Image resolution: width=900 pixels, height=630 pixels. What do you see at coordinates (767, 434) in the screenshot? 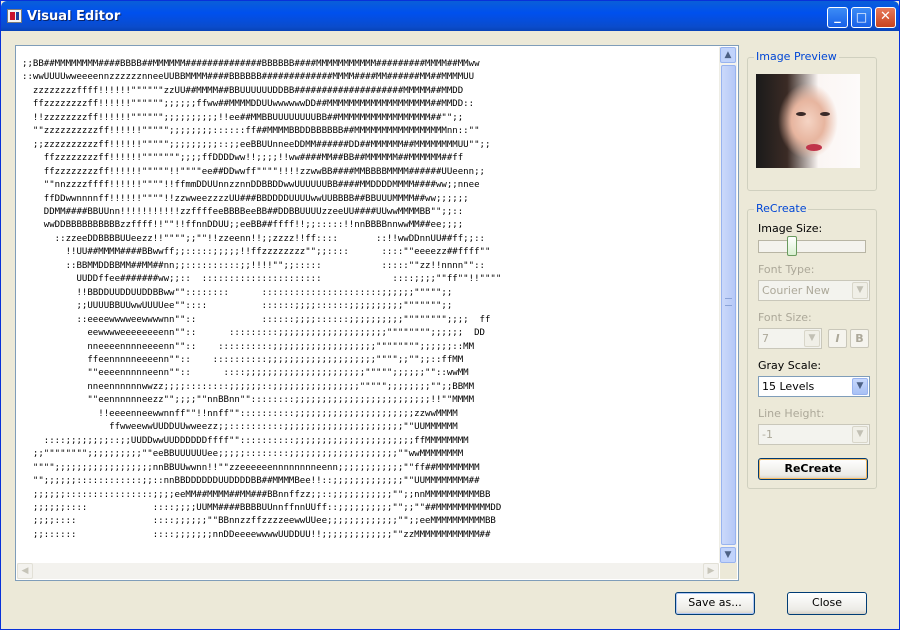
I see `line-height-value: -1` at bounding box center [767, 434].